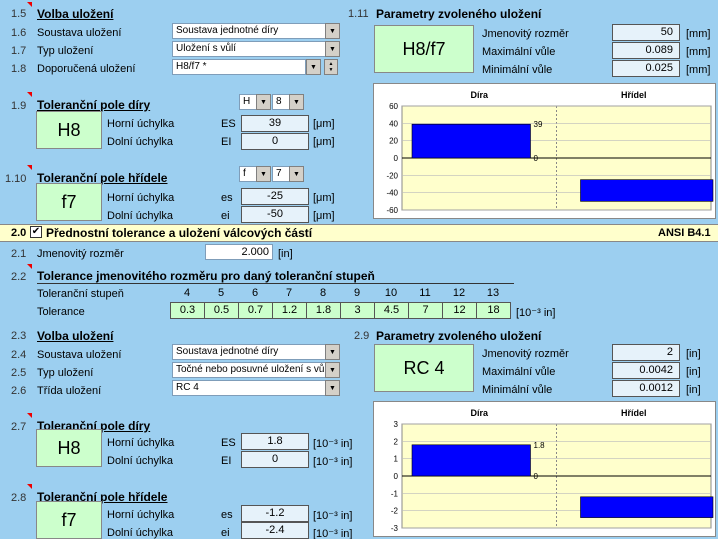 This screenshot has width=718, height=539. Describe the element at coordinates (16, 179) in the screenshot. I see `row-number: 1.10` at that location.